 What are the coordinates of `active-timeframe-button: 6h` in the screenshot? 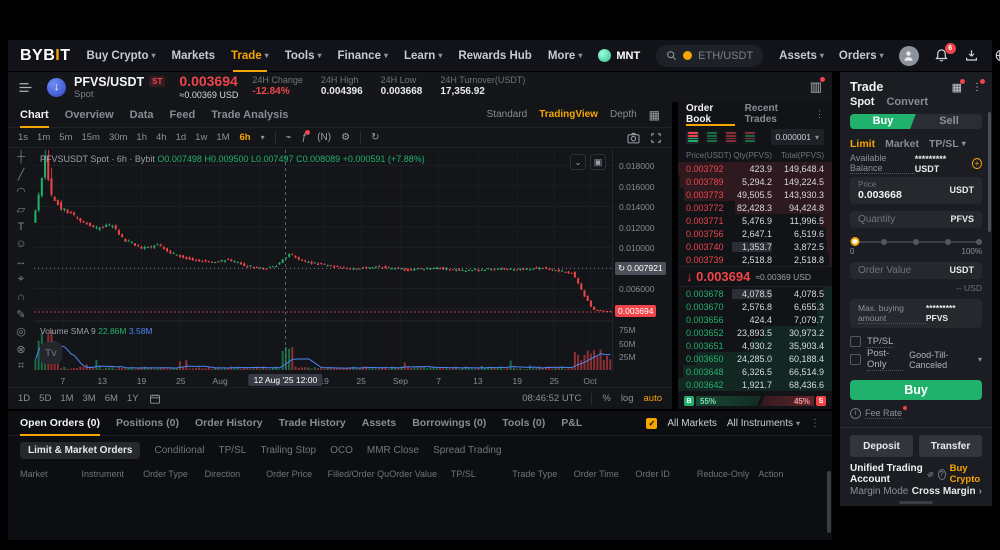 It's located at (245, 137).